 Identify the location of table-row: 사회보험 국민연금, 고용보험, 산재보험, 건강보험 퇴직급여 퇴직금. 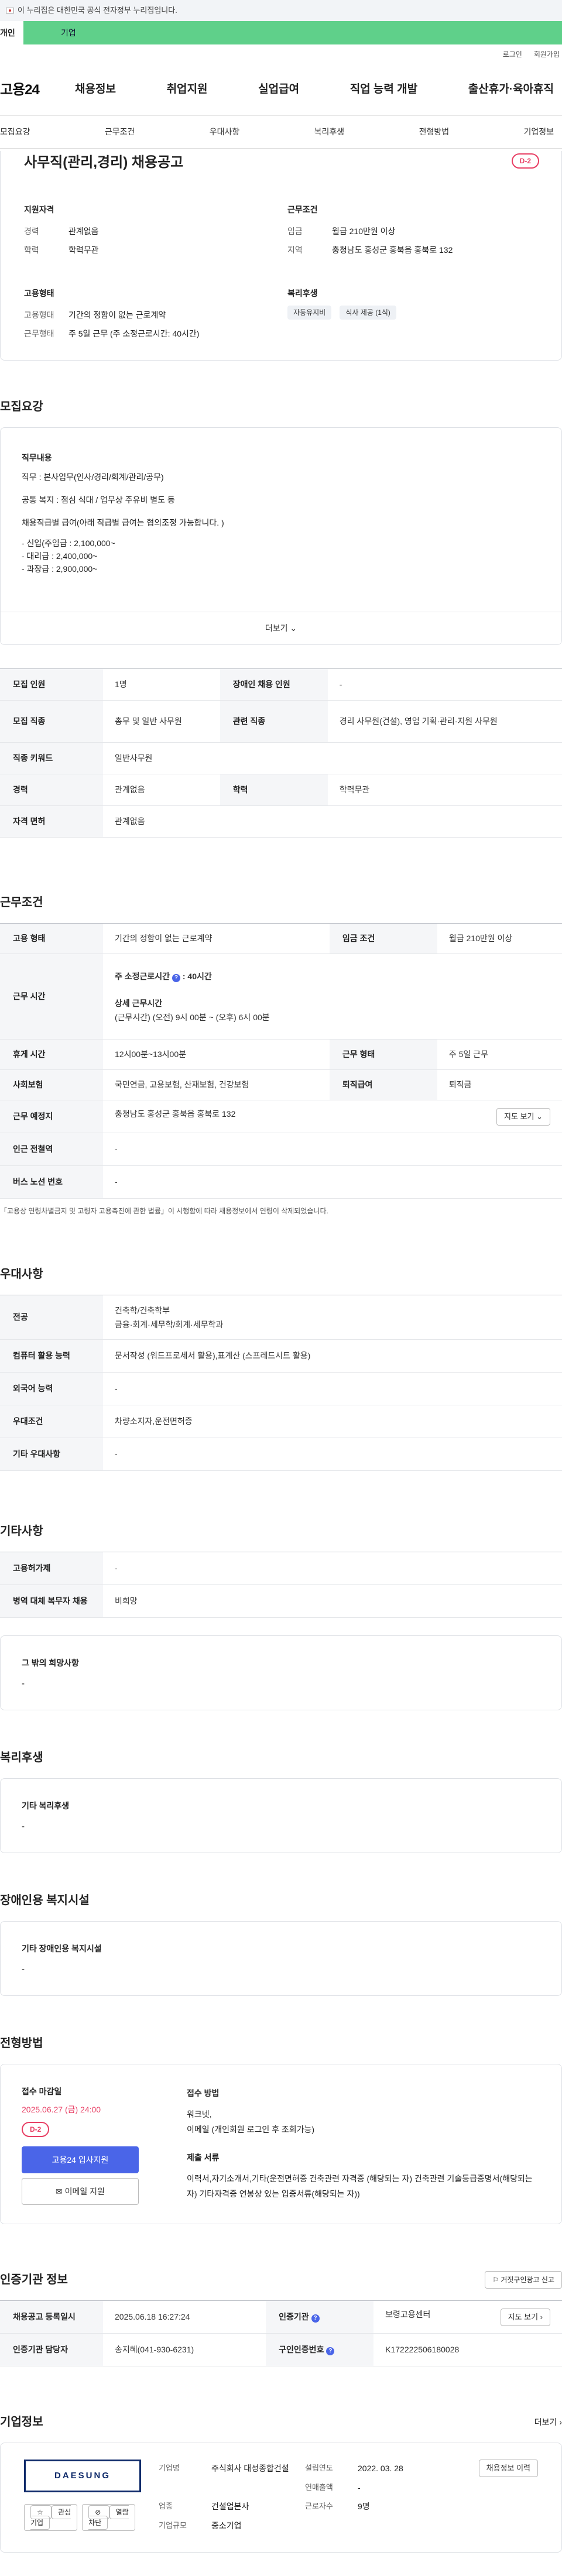
(281, 1084).